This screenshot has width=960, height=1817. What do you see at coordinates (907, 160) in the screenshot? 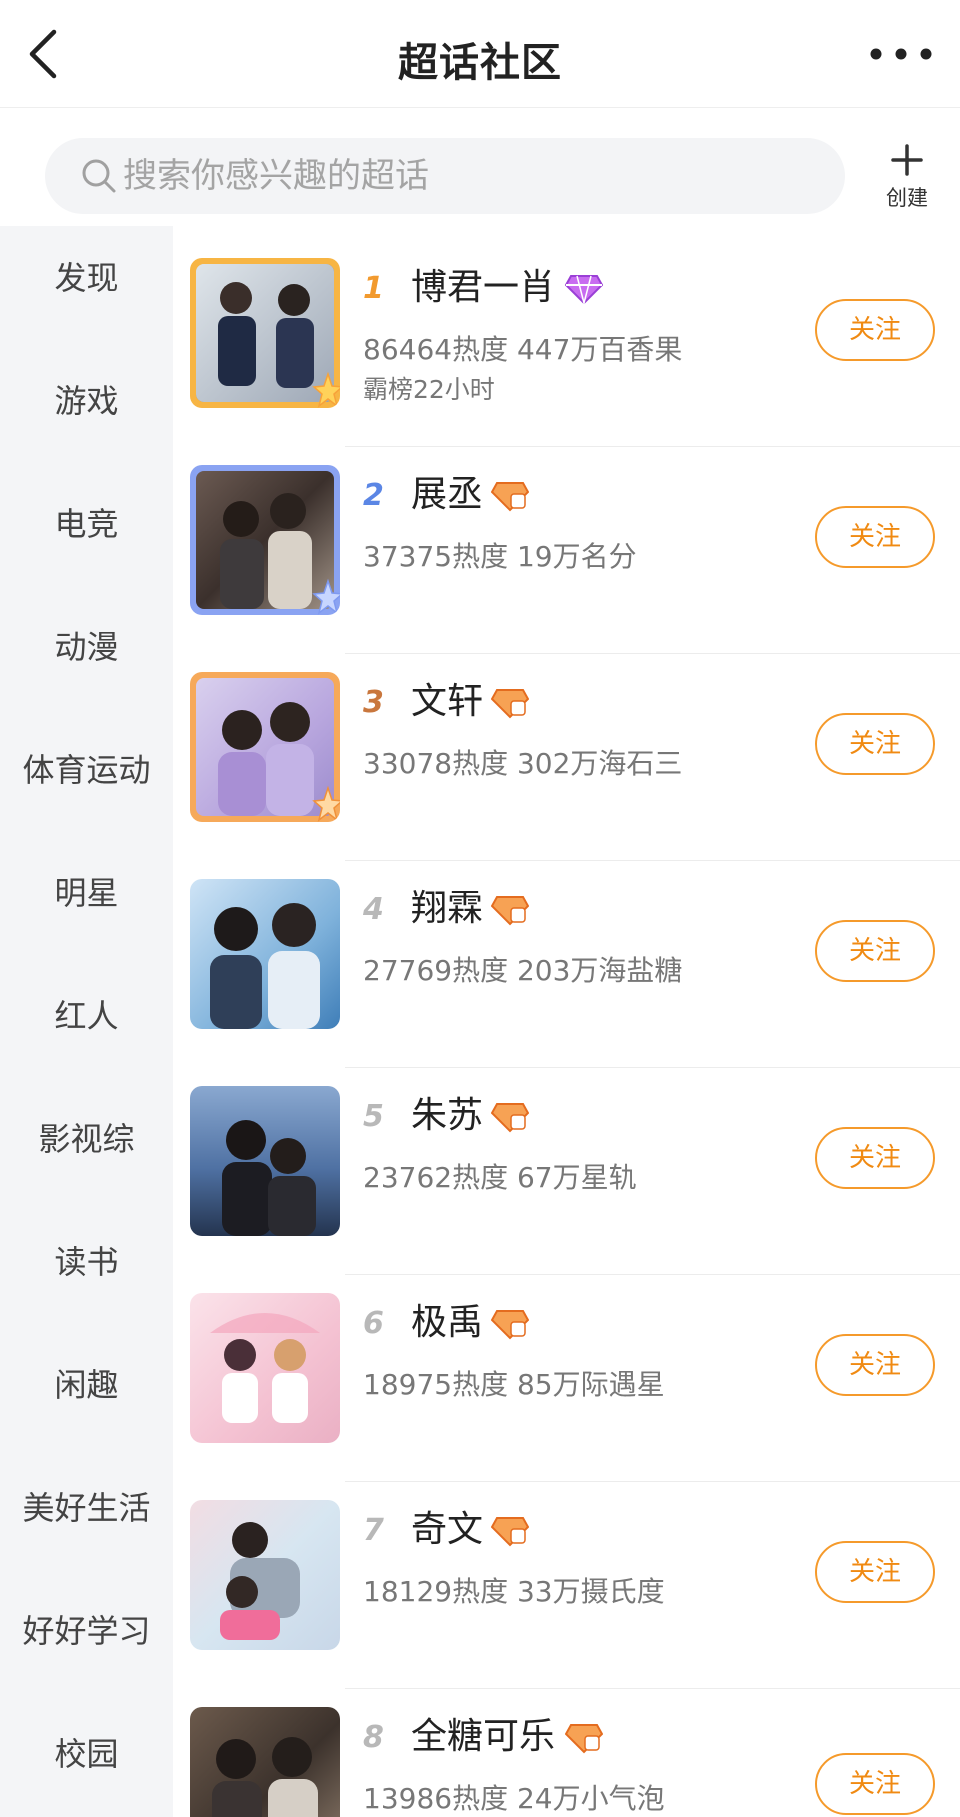
I see `plus-icon` at bounding box center [907, 160].